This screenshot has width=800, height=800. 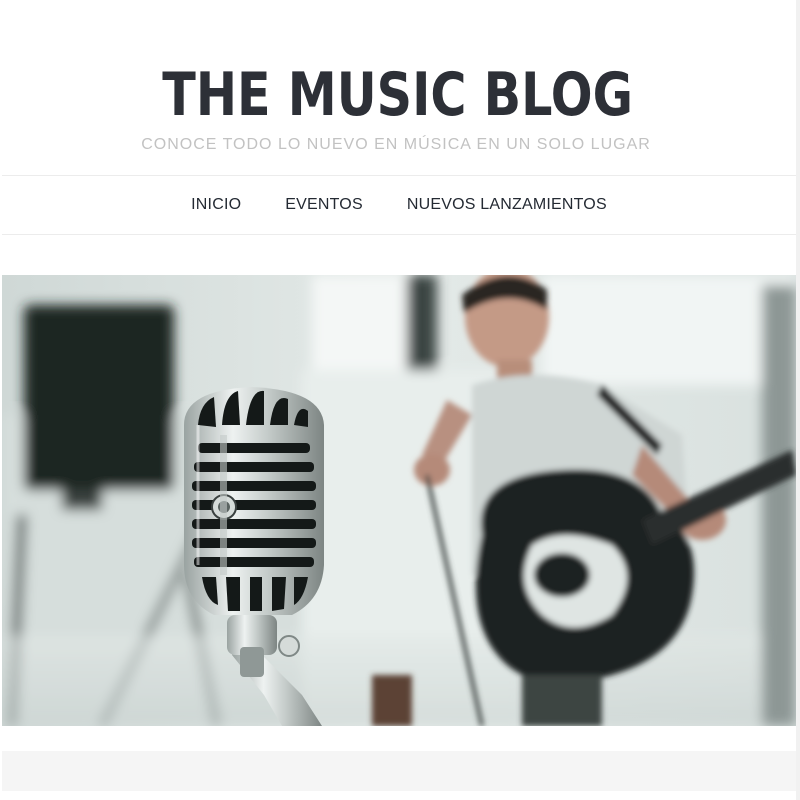 What do you see at coordinates (324, 205) in the screenshot?
I see `nav-item-eventos: EVENTOS` at bounding box center [324, 205].